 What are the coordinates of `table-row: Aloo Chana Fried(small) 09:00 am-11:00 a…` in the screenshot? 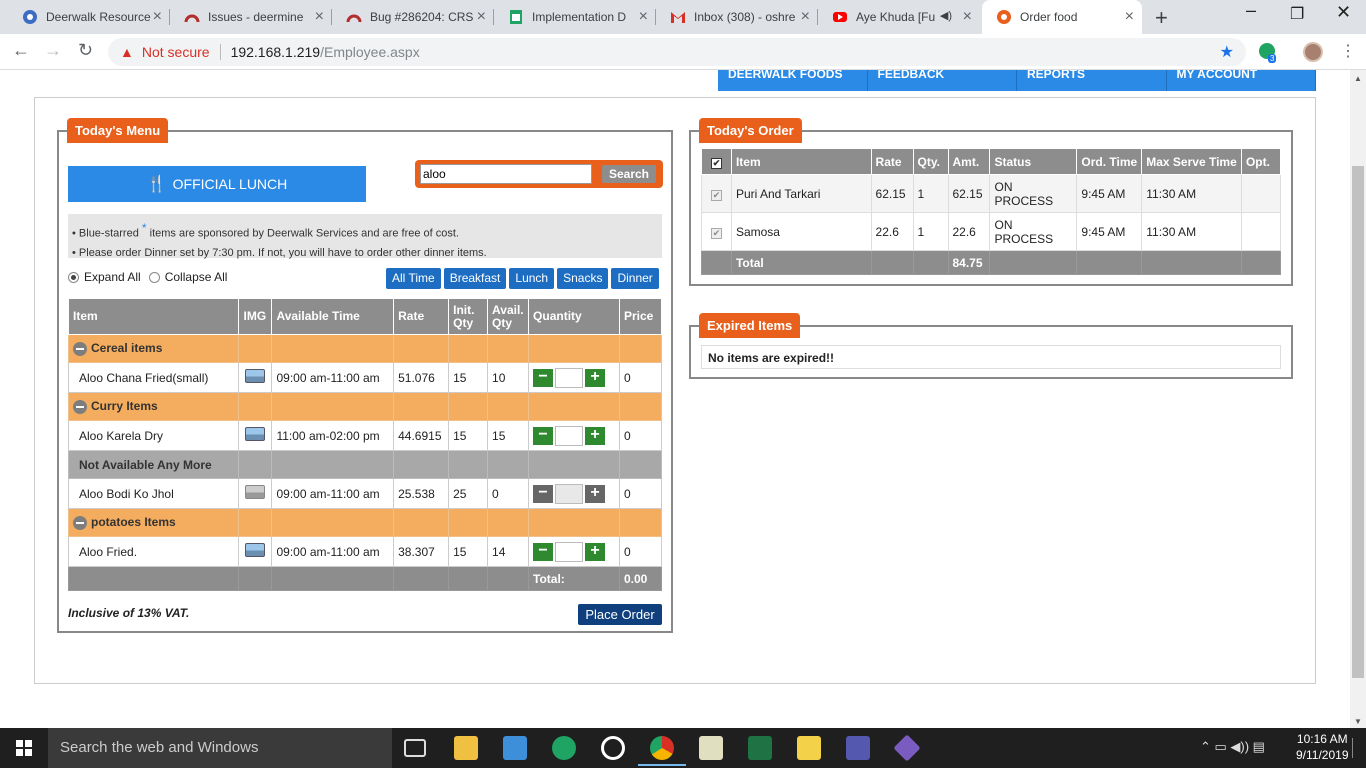 It's located at (365, 377).